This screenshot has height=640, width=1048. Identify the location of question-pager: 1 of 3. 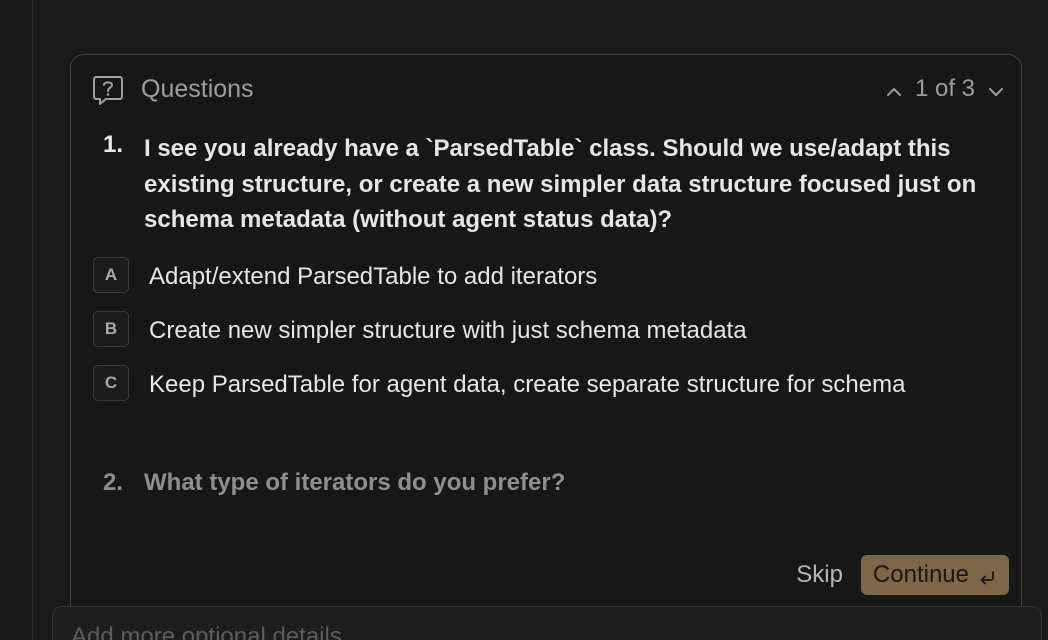
(945, 89).